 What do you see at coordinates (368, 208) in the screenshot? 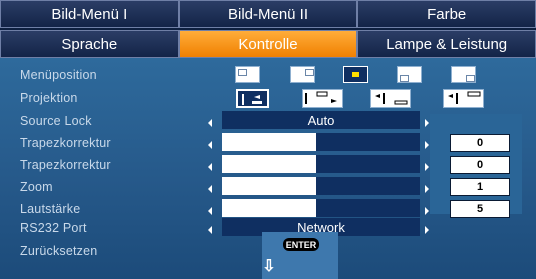
I see `volume-slider-fill` at bounding box center [368, 208].